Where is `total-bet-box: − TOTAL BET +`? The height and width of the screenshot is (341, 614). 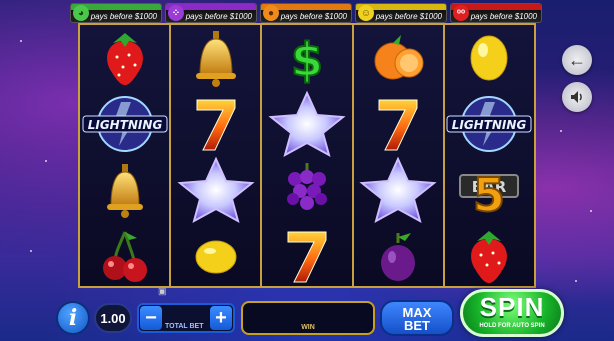
total-bet-box: − TOTAL BET + is located at coordinates (186, 318).